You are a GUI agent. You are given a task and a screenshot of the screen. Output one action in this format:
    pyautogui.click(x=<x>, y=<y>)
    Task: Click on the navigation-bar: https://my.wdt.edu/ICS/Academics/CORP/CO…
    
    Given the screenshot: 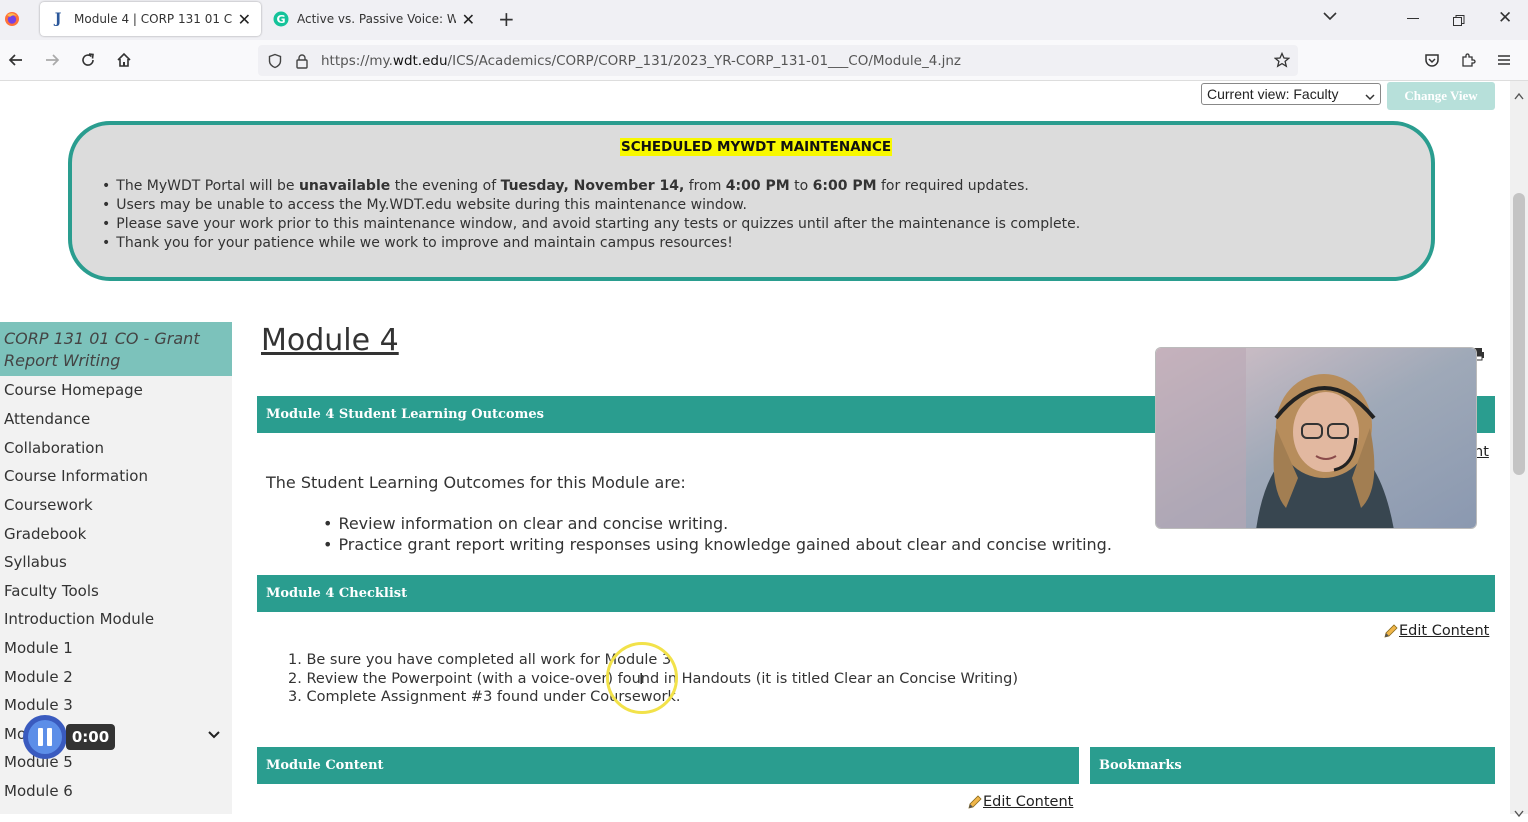 What is the action you would take?
    pyautogui.click(x=764, y=60)
    